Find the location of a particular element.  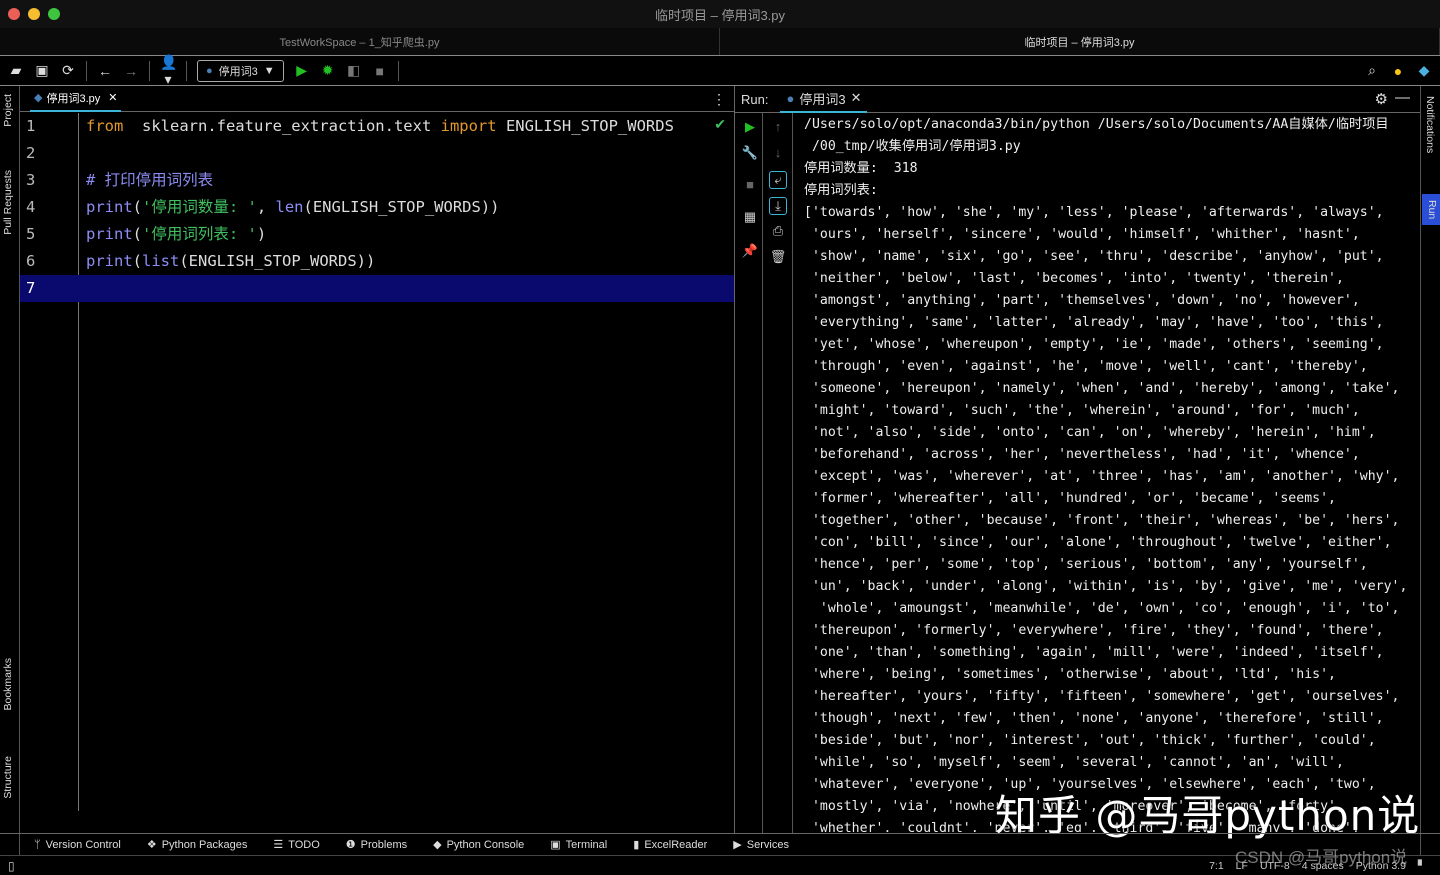

lock-icon: ▘ is located at coordinates (1422, 866).